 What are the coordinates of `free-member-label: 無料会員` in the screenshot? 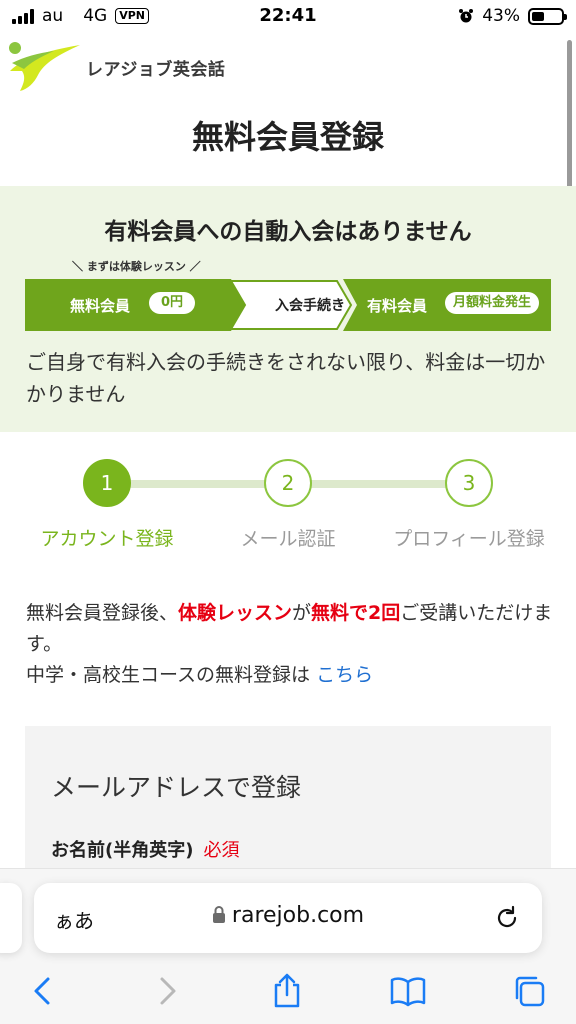 It's located at (100, 306).